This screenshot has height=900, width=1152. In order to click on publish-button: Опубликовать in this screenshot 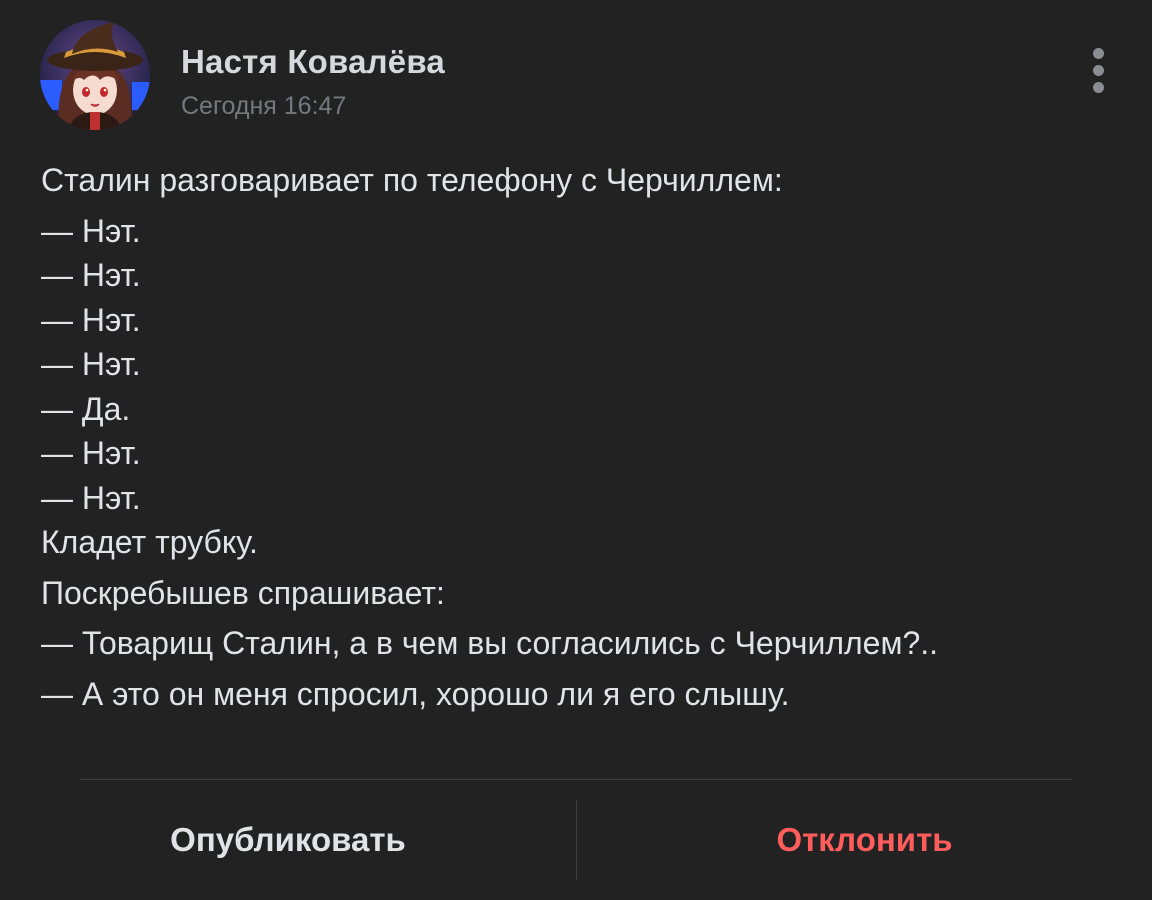, I will do `click(288, 840)`.